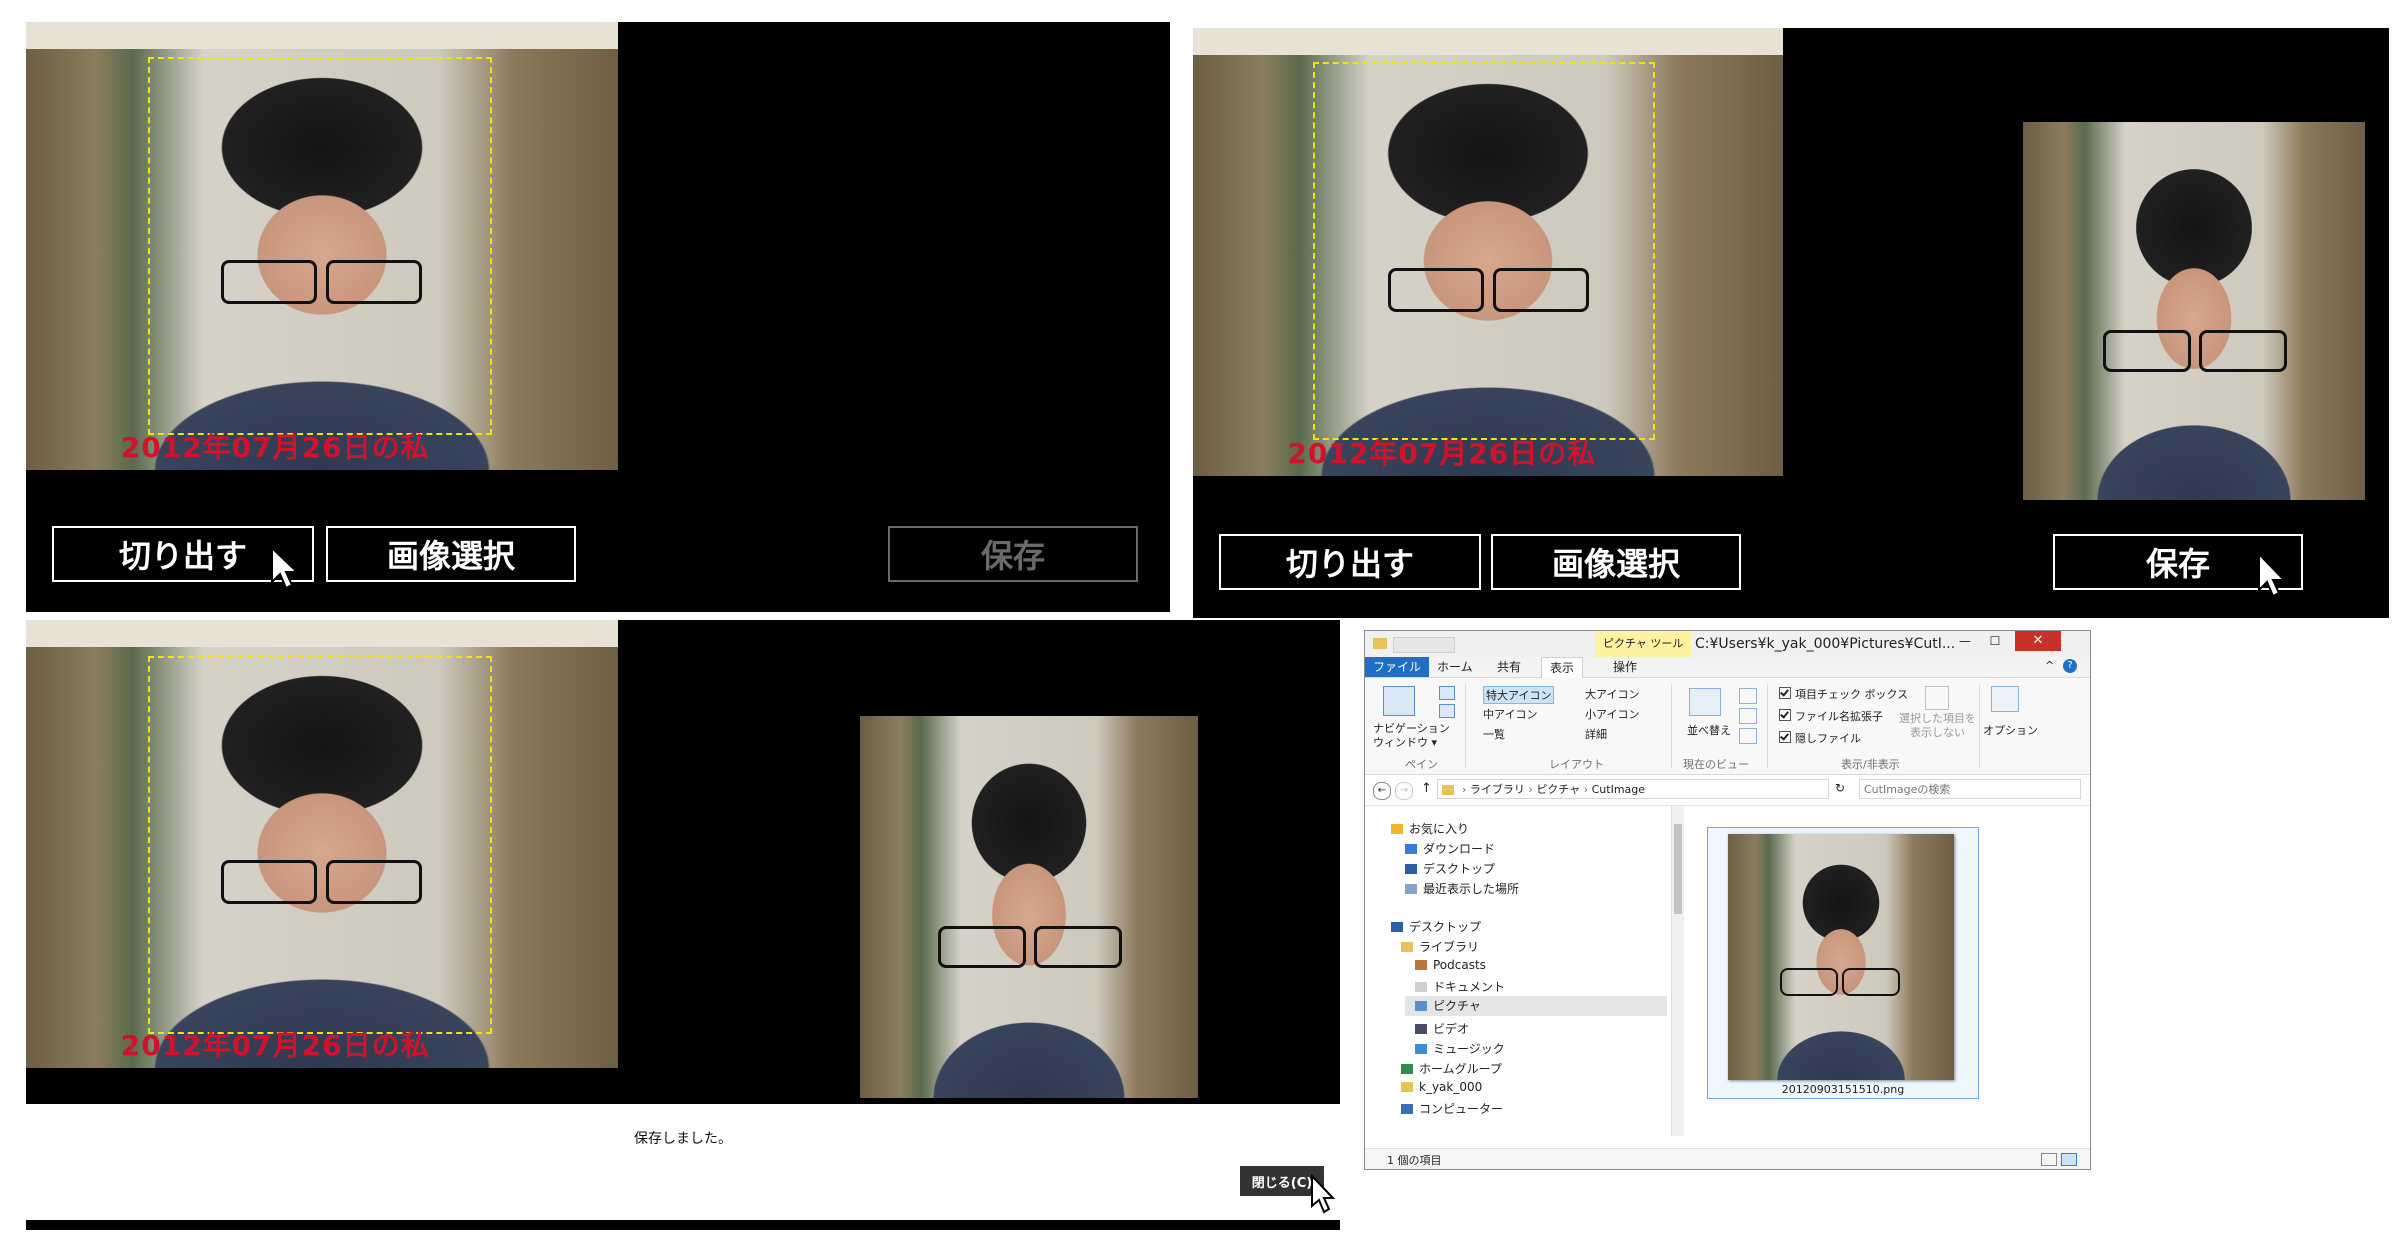 Image resolution: width=2399 pixels, height=1241 pixels. I want to click on nav-desktop-fav: デスクトップ, so click(1450, 868).